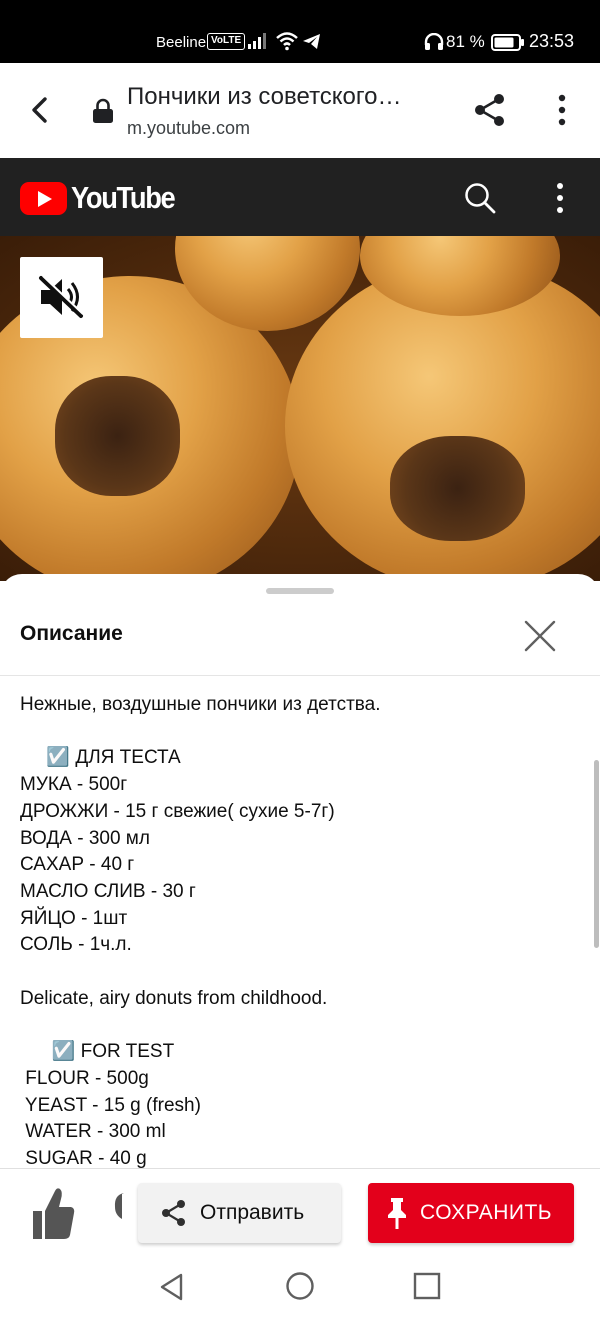 The height and width of the screenshot is (1319, 600). What do you see at coordinates (226, 41) in the screenshot?
I see `volte-badge: VoLTE` at bounding box center [226, 41].